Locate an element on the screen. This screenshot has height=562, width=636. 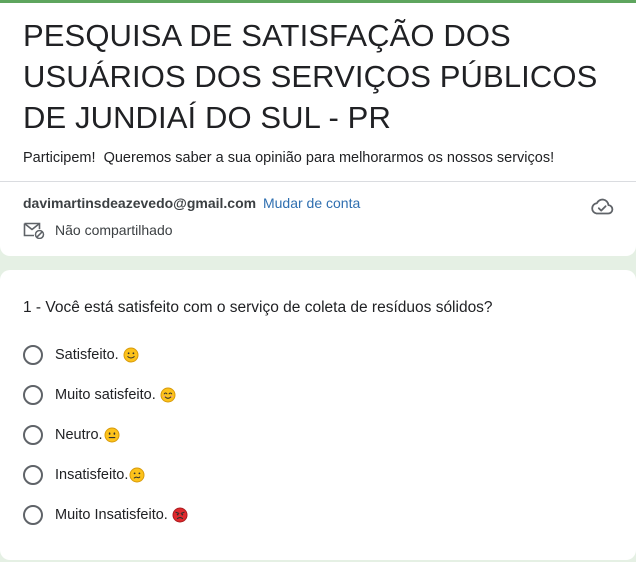
share-status-row: Não compartilhado is located at coordinates (98, 230).